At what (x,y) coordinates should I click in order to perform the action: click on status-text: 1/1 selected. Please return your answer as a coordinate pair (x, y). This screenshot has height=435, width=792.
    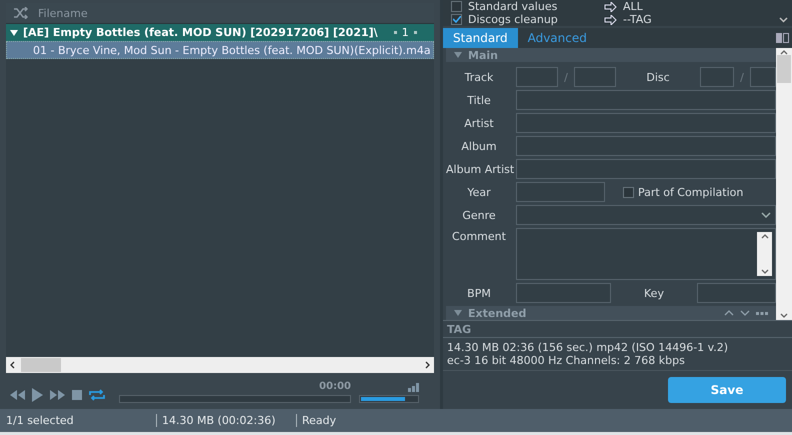
    Looking at the image, I should click on (40, 420).